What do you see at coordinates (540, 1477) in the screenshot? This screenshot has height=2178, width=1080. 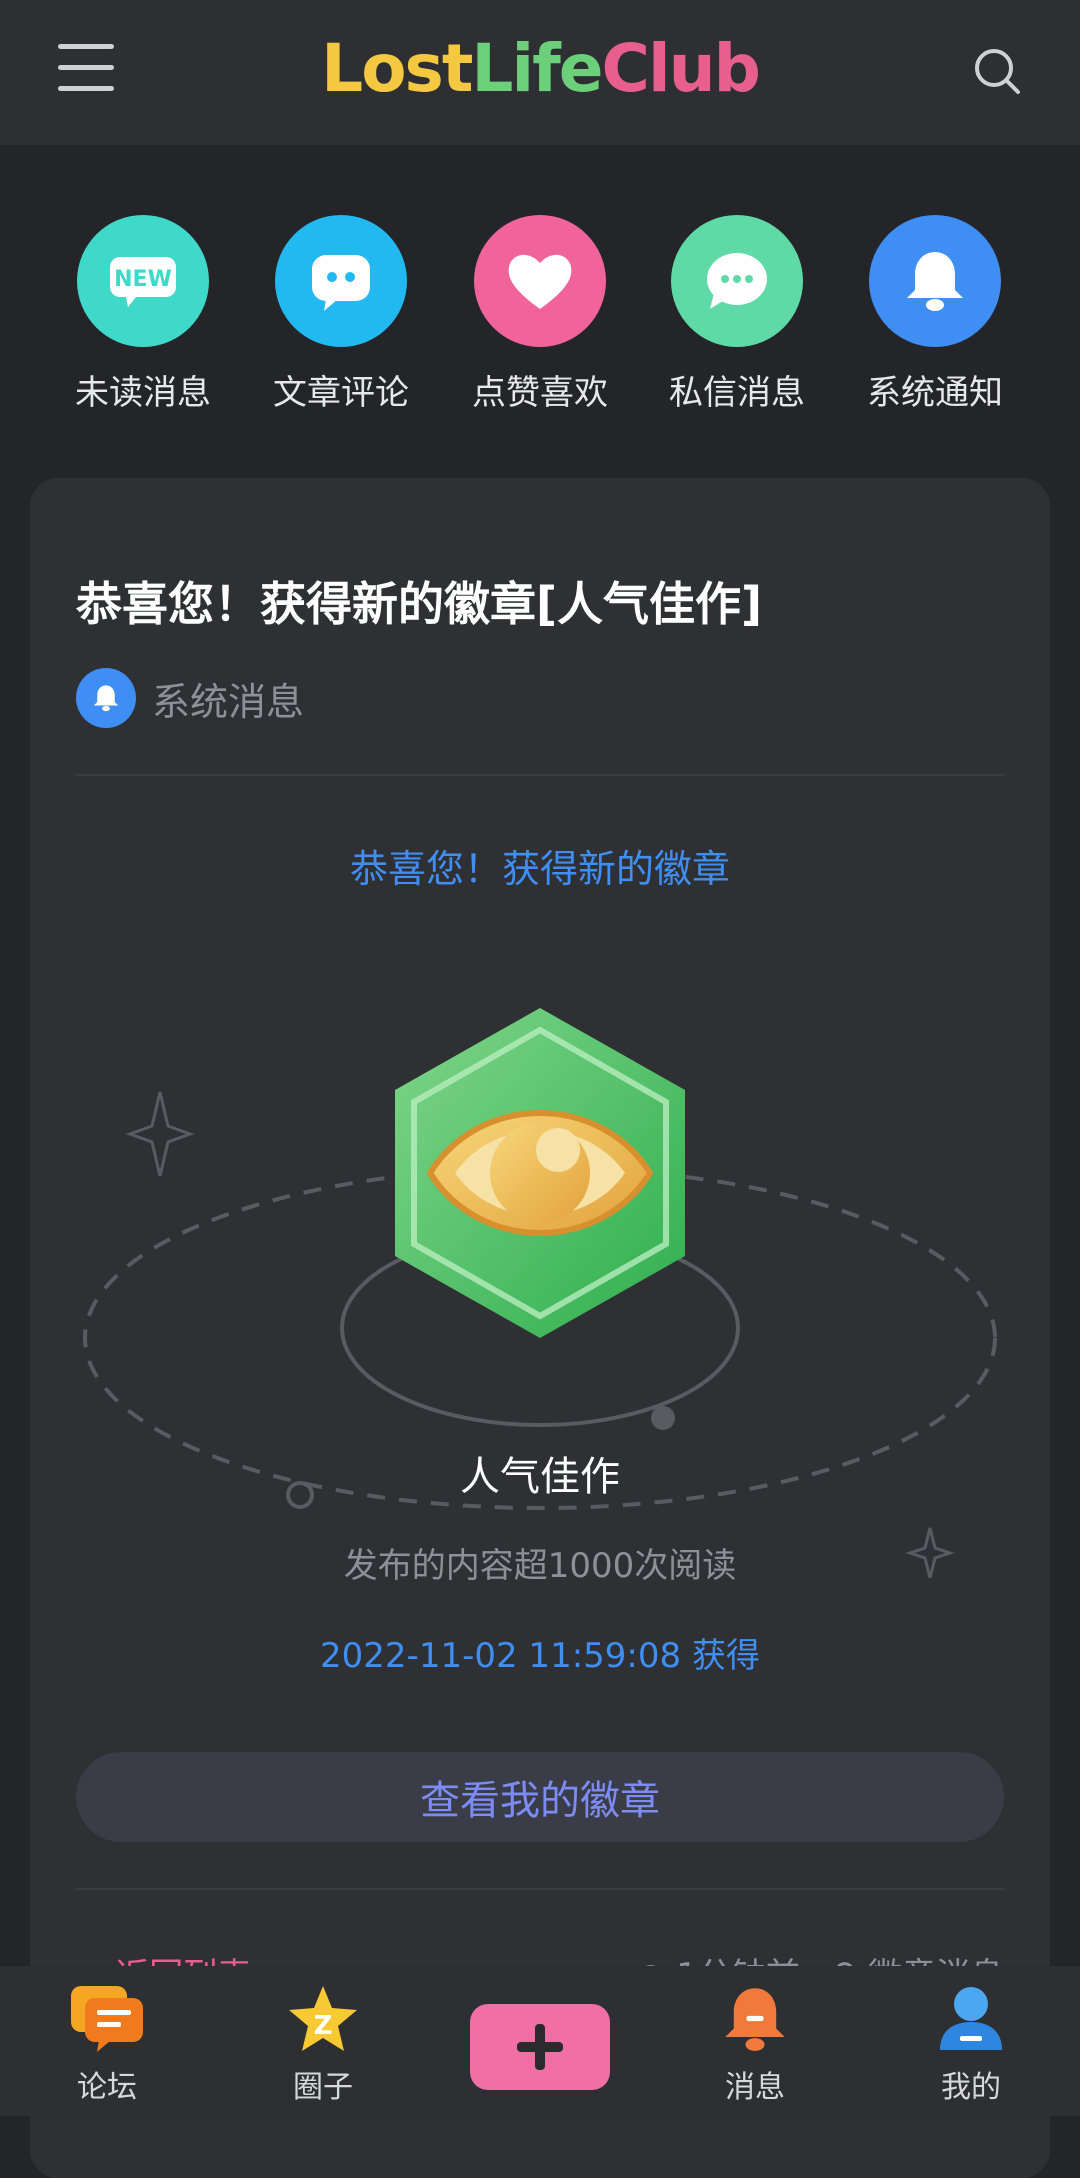 I see `badge-name: 人气佳作` at bounding box center [540, 1477].